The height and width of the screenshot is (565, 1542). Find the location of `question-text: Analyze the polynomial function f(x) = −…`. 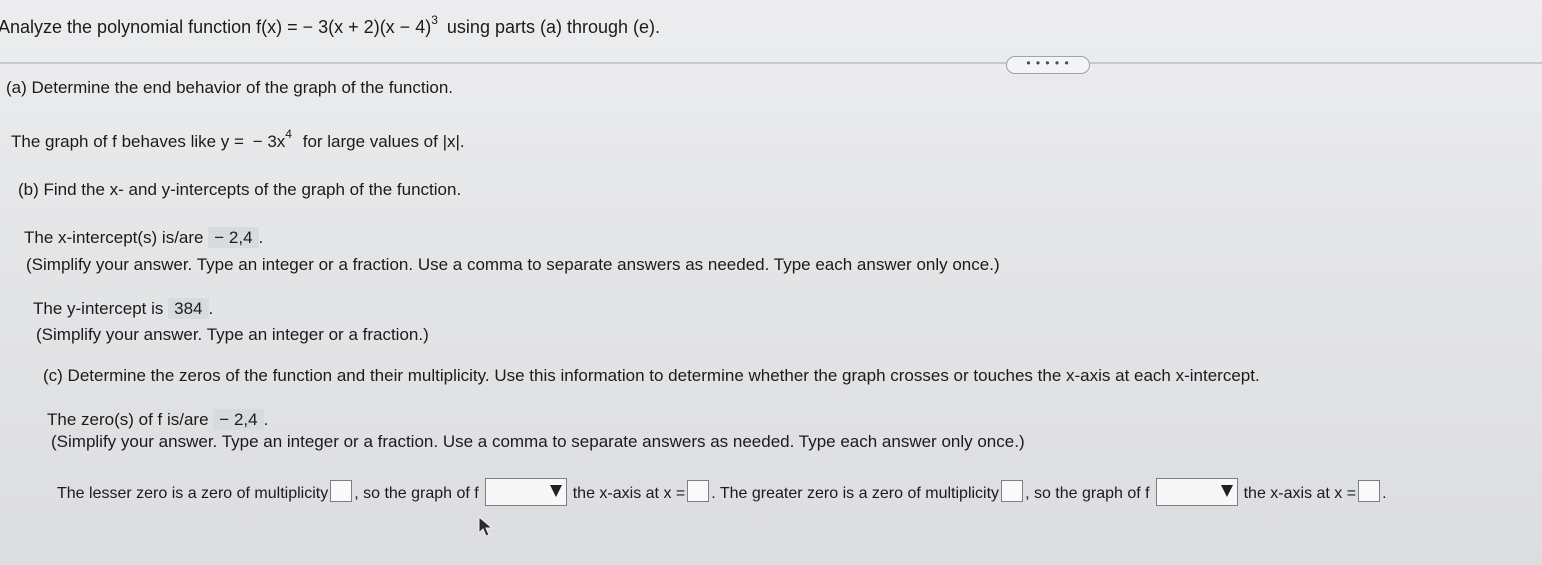

question-text: Analyze the polynomial function f(x) = −… is located at coordinates (330, 26).